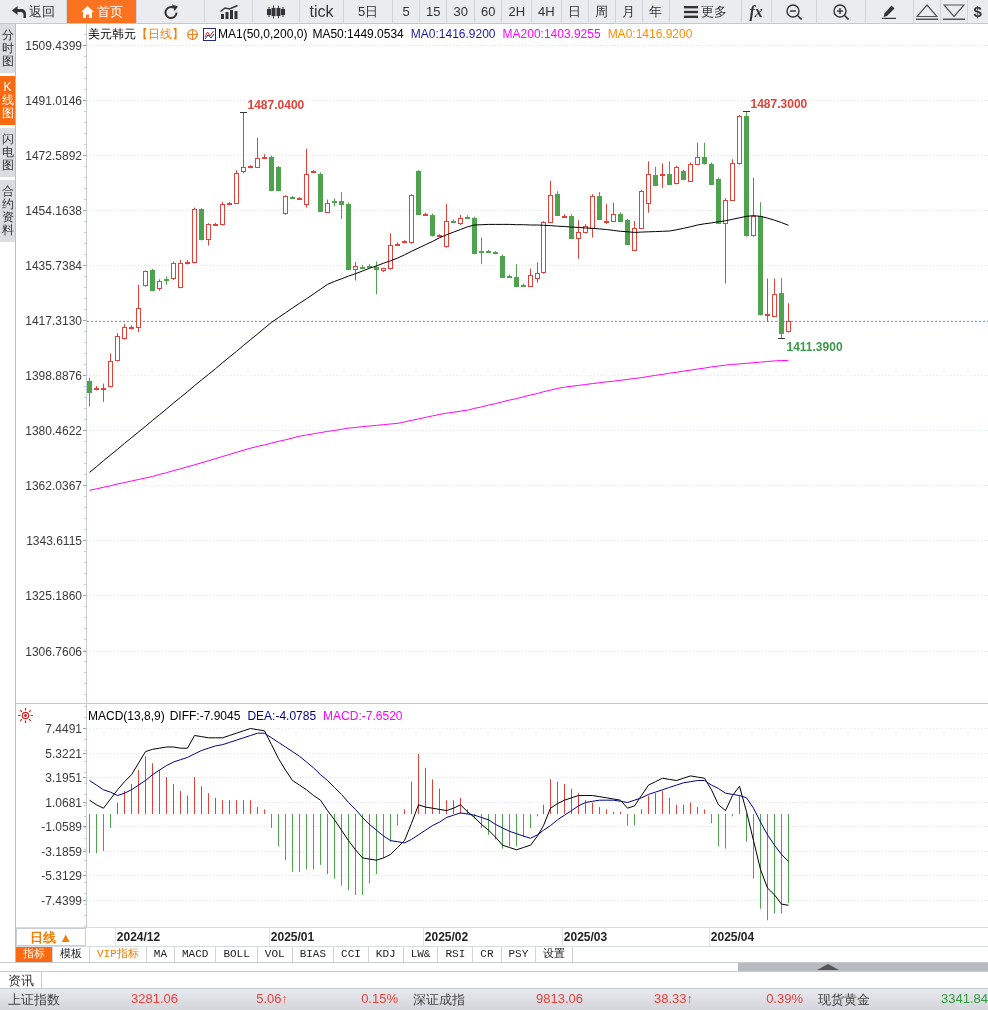 Image resolution: width=988 pixels, height=1010 pixels. Describe the element at coordinates (112, 34) in the screenshot. I see `symbol-name: 美元韩元` at that location.